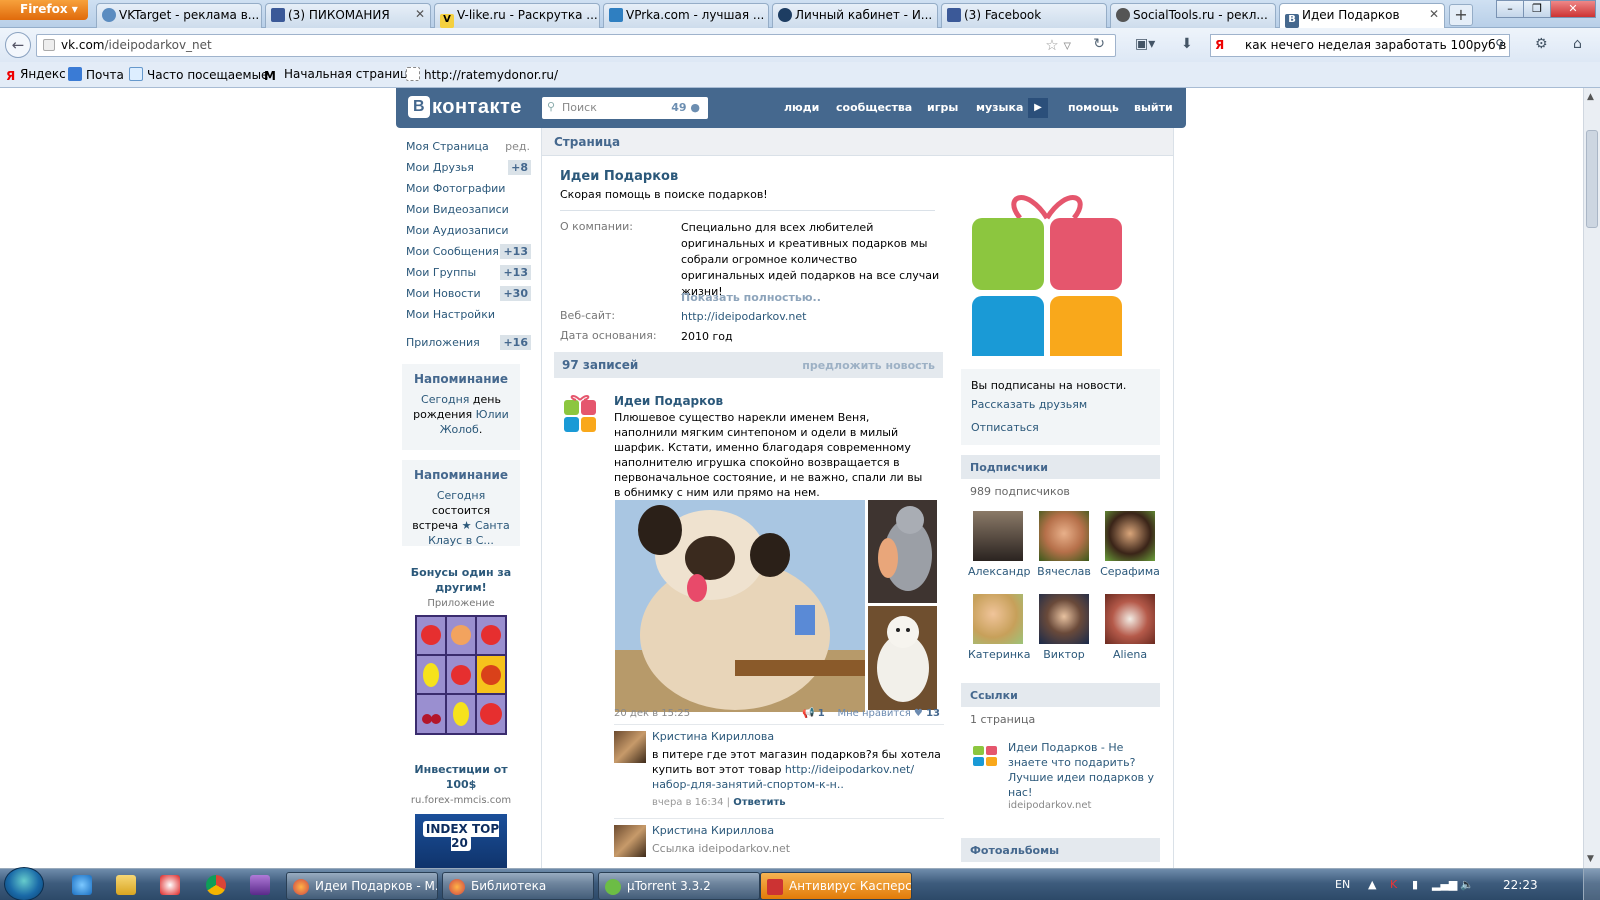  Describe the element at coordinates (902, 551) in the screenshot. I see `post-photo-grey-bear` at that location.